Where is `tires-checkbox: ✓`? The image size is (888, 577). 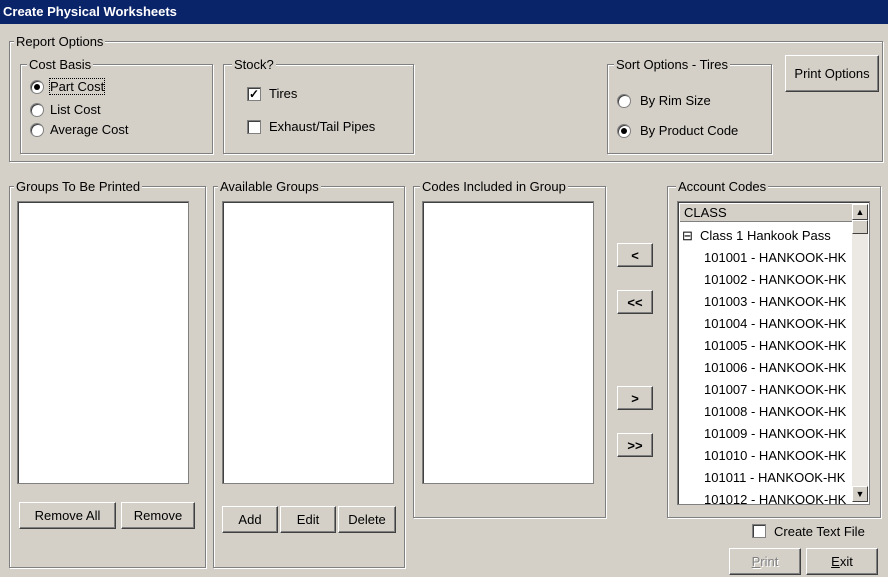
tires-checkbox: ✓ is located at coordinates (254, 94).